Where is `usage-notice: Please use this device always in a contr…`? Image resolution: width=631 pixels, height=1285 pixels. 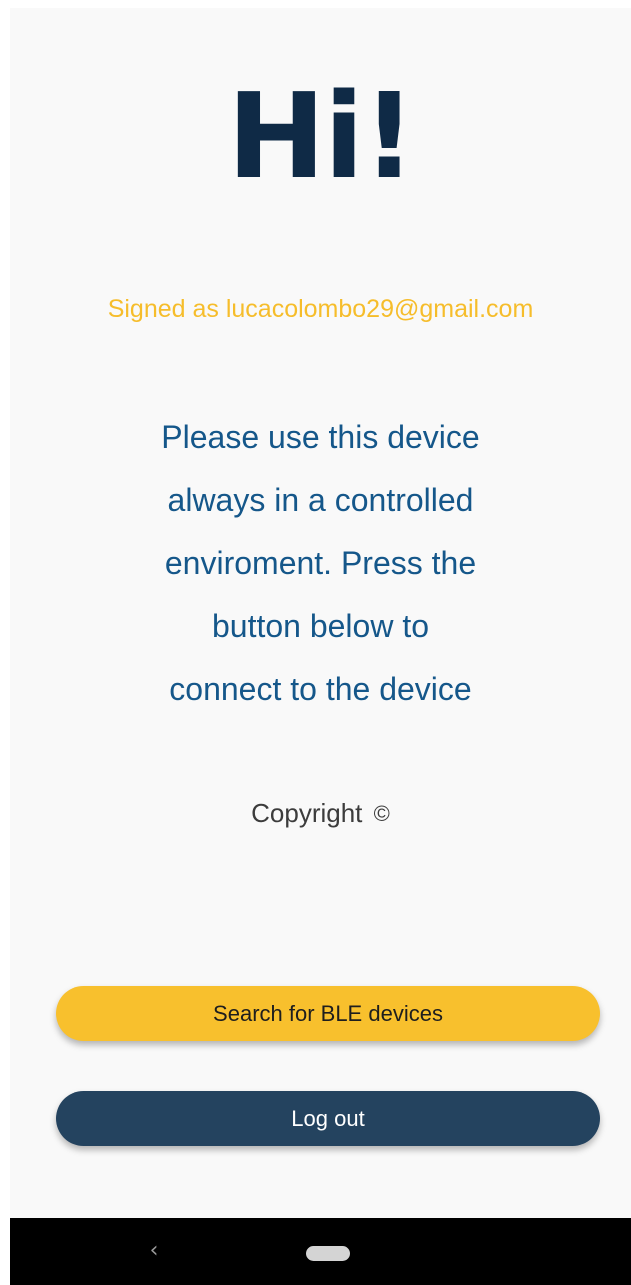 usage-notice: Please use this device always in a contr… is located at coordinates (320, 563).